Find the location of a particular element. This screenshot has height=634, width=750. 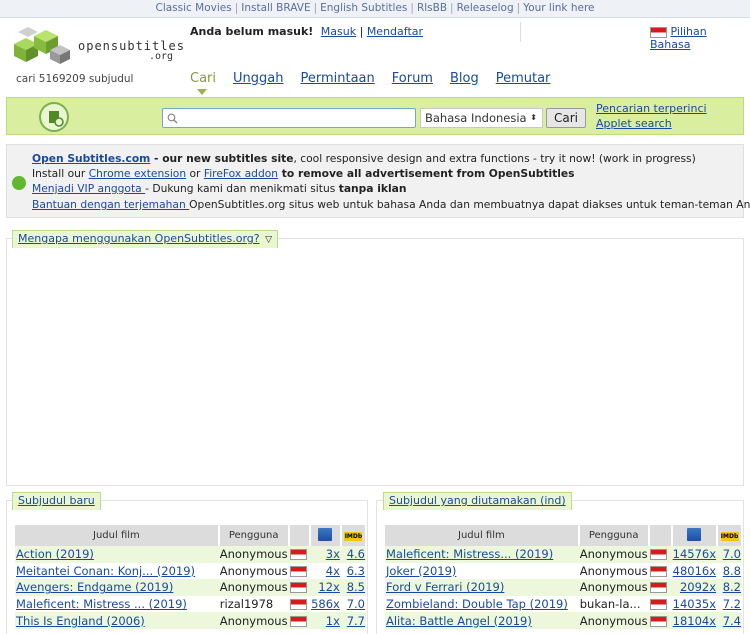

download-count-link: 12x is located at coordinates (328, 587).